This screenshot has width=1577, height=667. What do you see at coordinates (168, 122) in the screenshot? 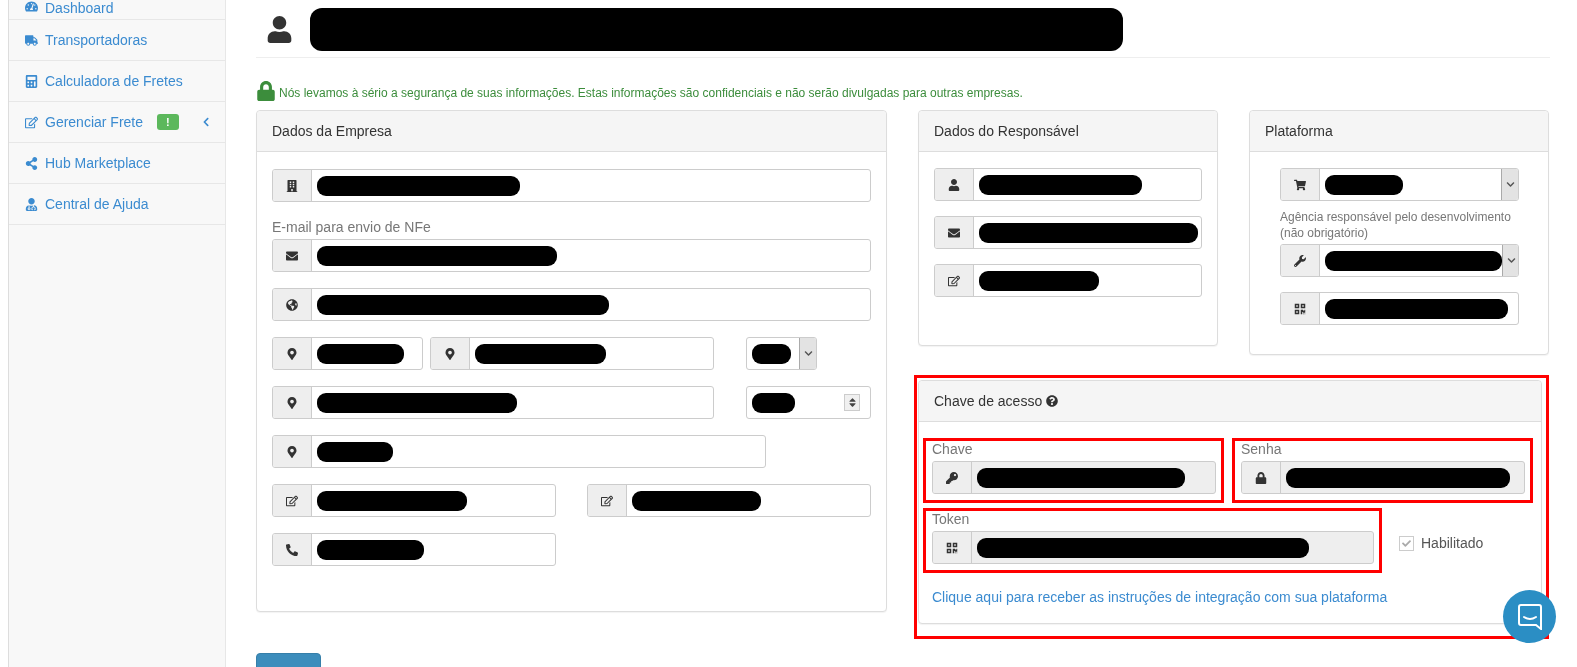
I see `alert-badge: !` at bounding box center [168, 122].